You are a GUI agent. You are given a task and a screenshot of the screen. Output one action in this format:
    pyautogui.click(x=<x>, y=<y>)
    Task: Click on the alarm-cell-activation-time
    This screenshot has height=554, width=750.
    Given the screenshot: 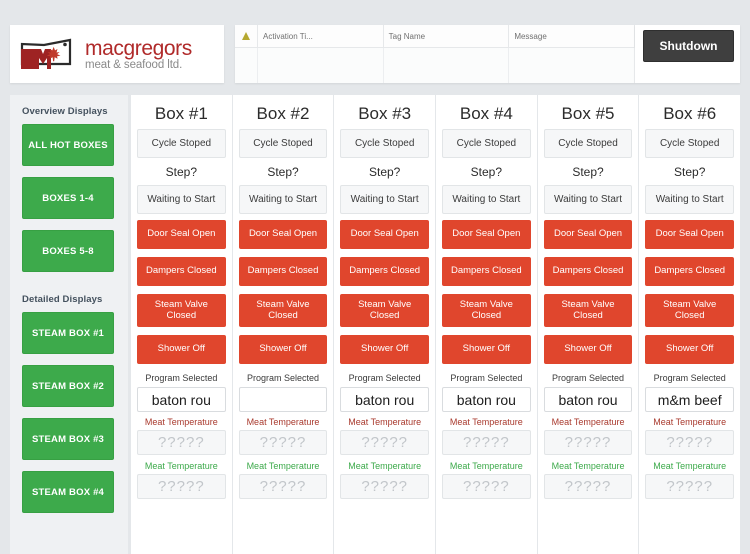 What is the action you would take?
    pyautogui.click(x=320, y=65)
    